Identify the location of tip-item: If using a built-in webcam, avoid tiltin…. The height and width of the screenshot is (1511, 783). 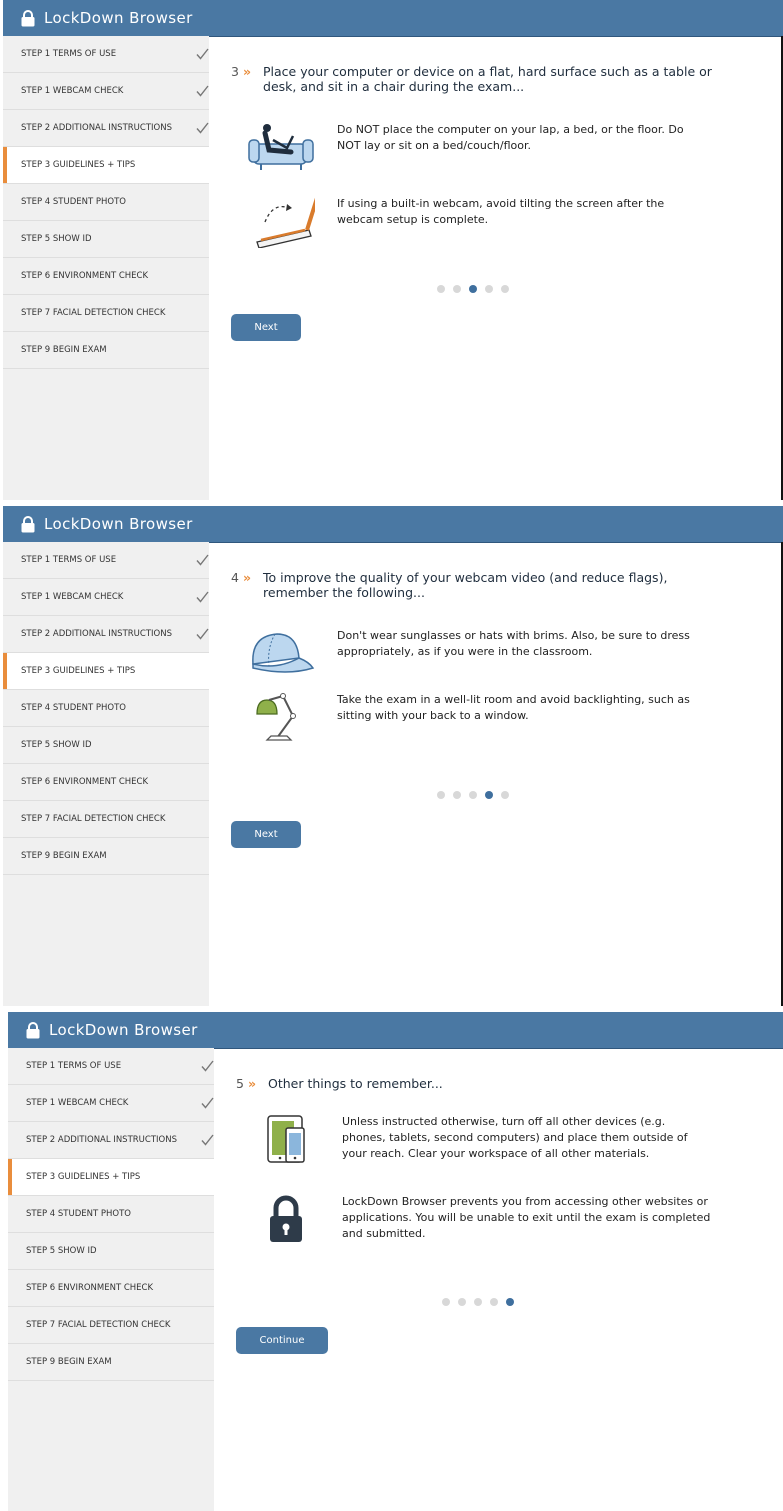
(497, 222).